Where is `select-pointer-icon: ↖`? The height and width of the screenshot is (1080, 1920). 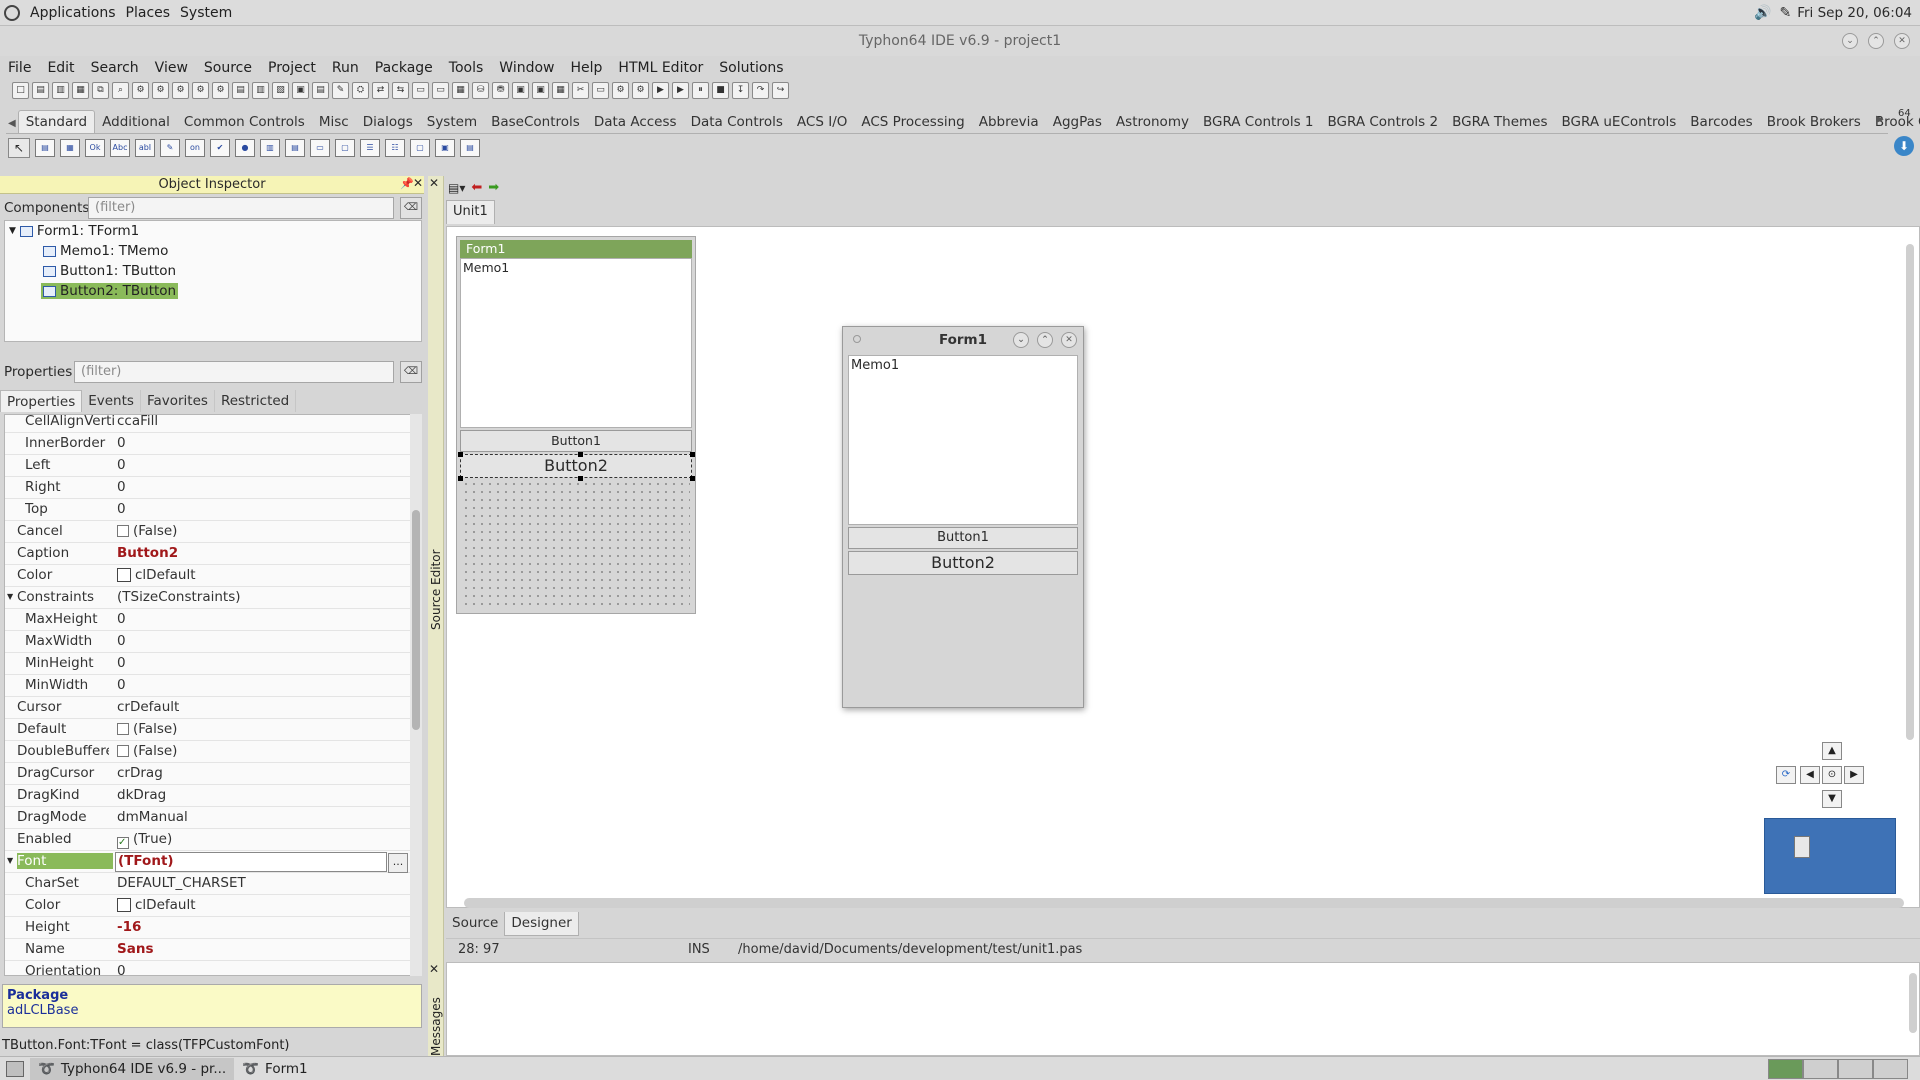
select-pointer-icon: ↖ is located at coordinates (19, 148).